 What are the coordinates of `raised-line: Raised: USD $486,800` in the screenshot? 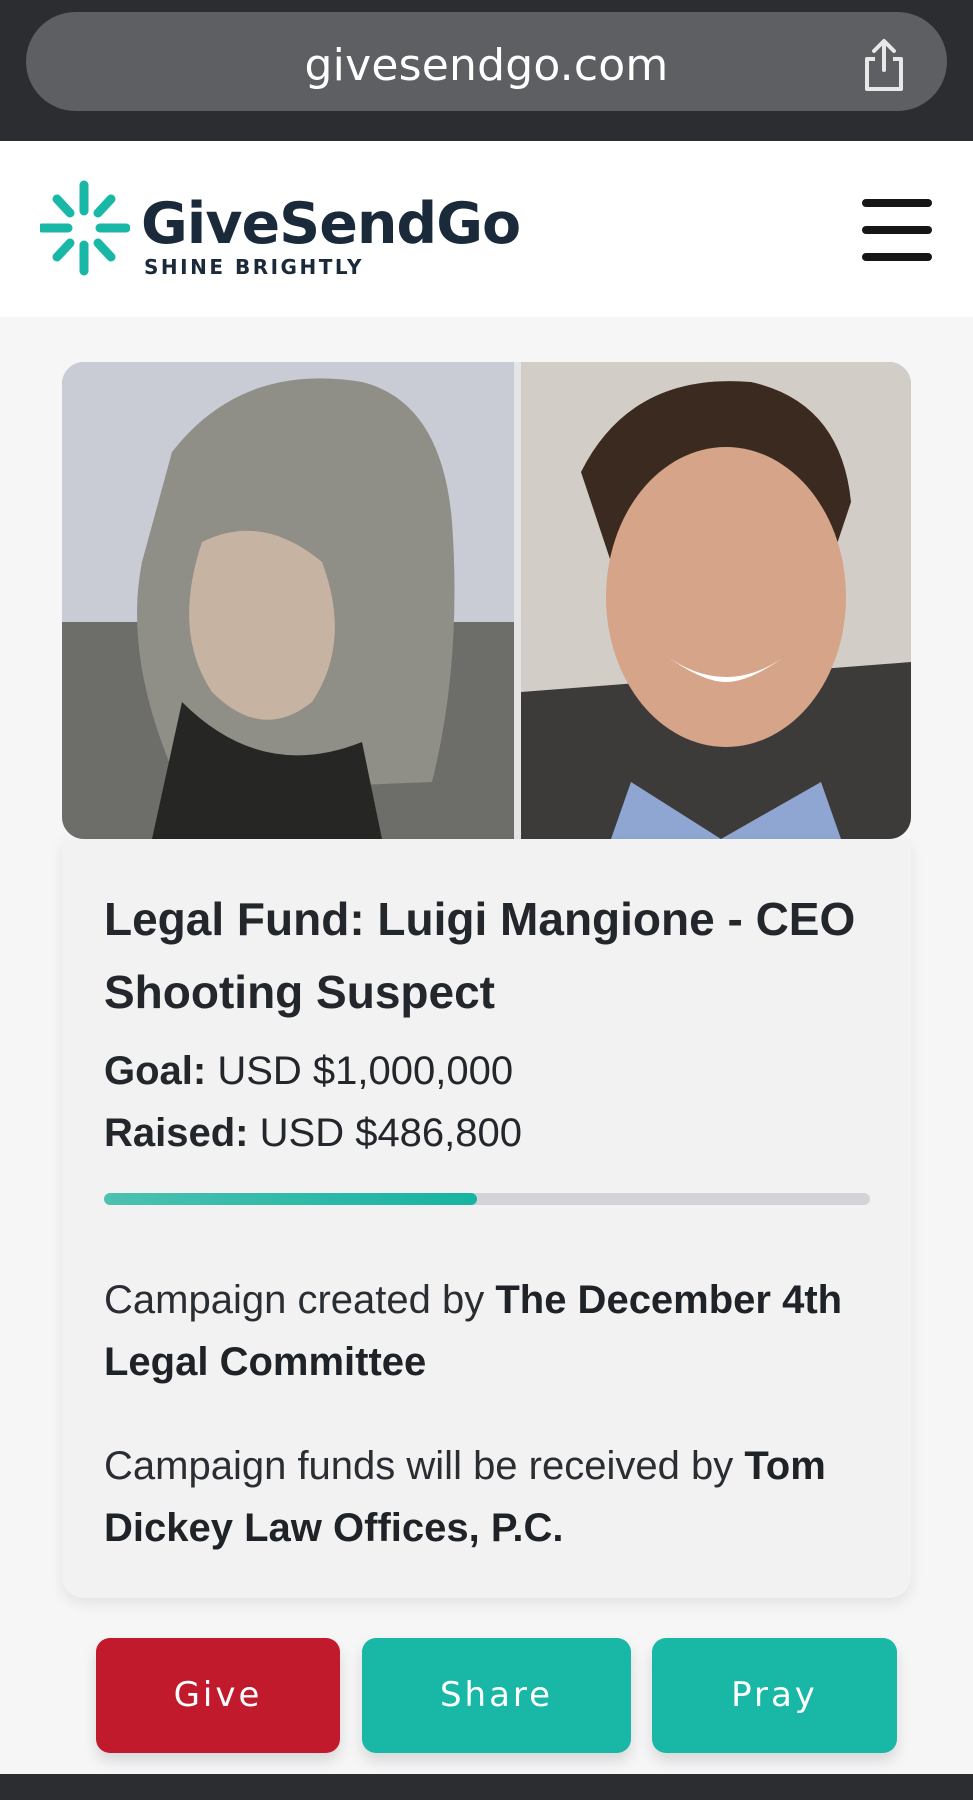 It's located at (313, 1133).